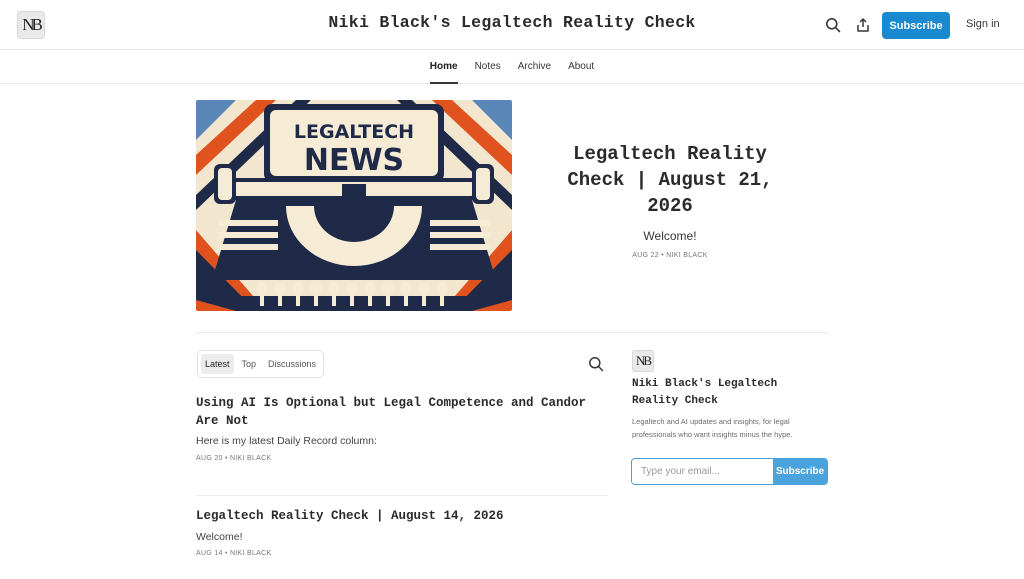  What do you see at coordinates (833, 25) in the screenshot?
I see `search-icon` at bounding box center [833, 25].